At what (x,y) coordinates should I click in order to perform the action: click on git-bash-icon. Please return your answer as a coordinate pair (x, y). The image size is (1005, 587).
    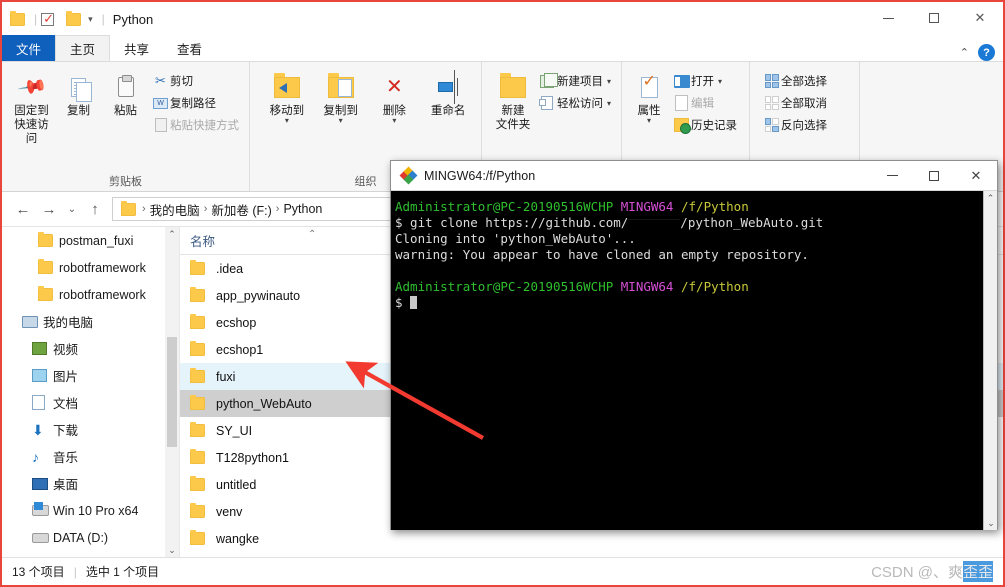
    Looking at the image, I should click on (408, 175).